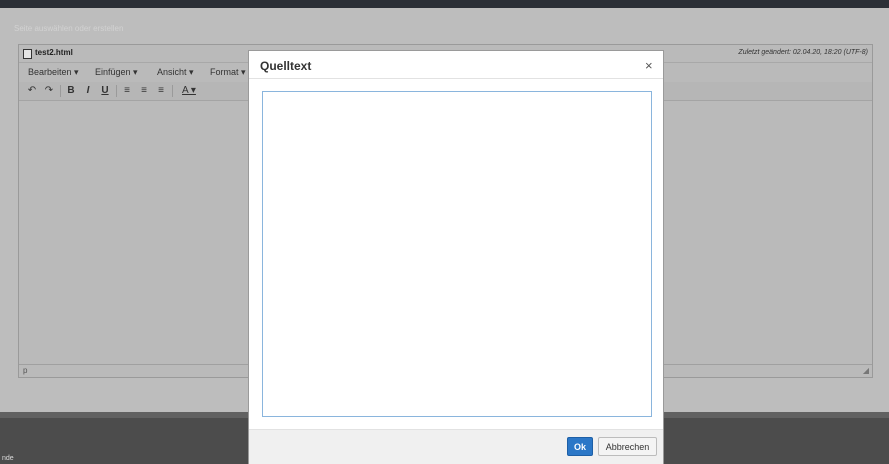 Image resolution: width=889 pixels, height=464 pixels. What do you see at coordinates (116, 72) in the screenshot?
I see `menu-einfuegen: Einfügen ▾` at bounding box center [116, 72].